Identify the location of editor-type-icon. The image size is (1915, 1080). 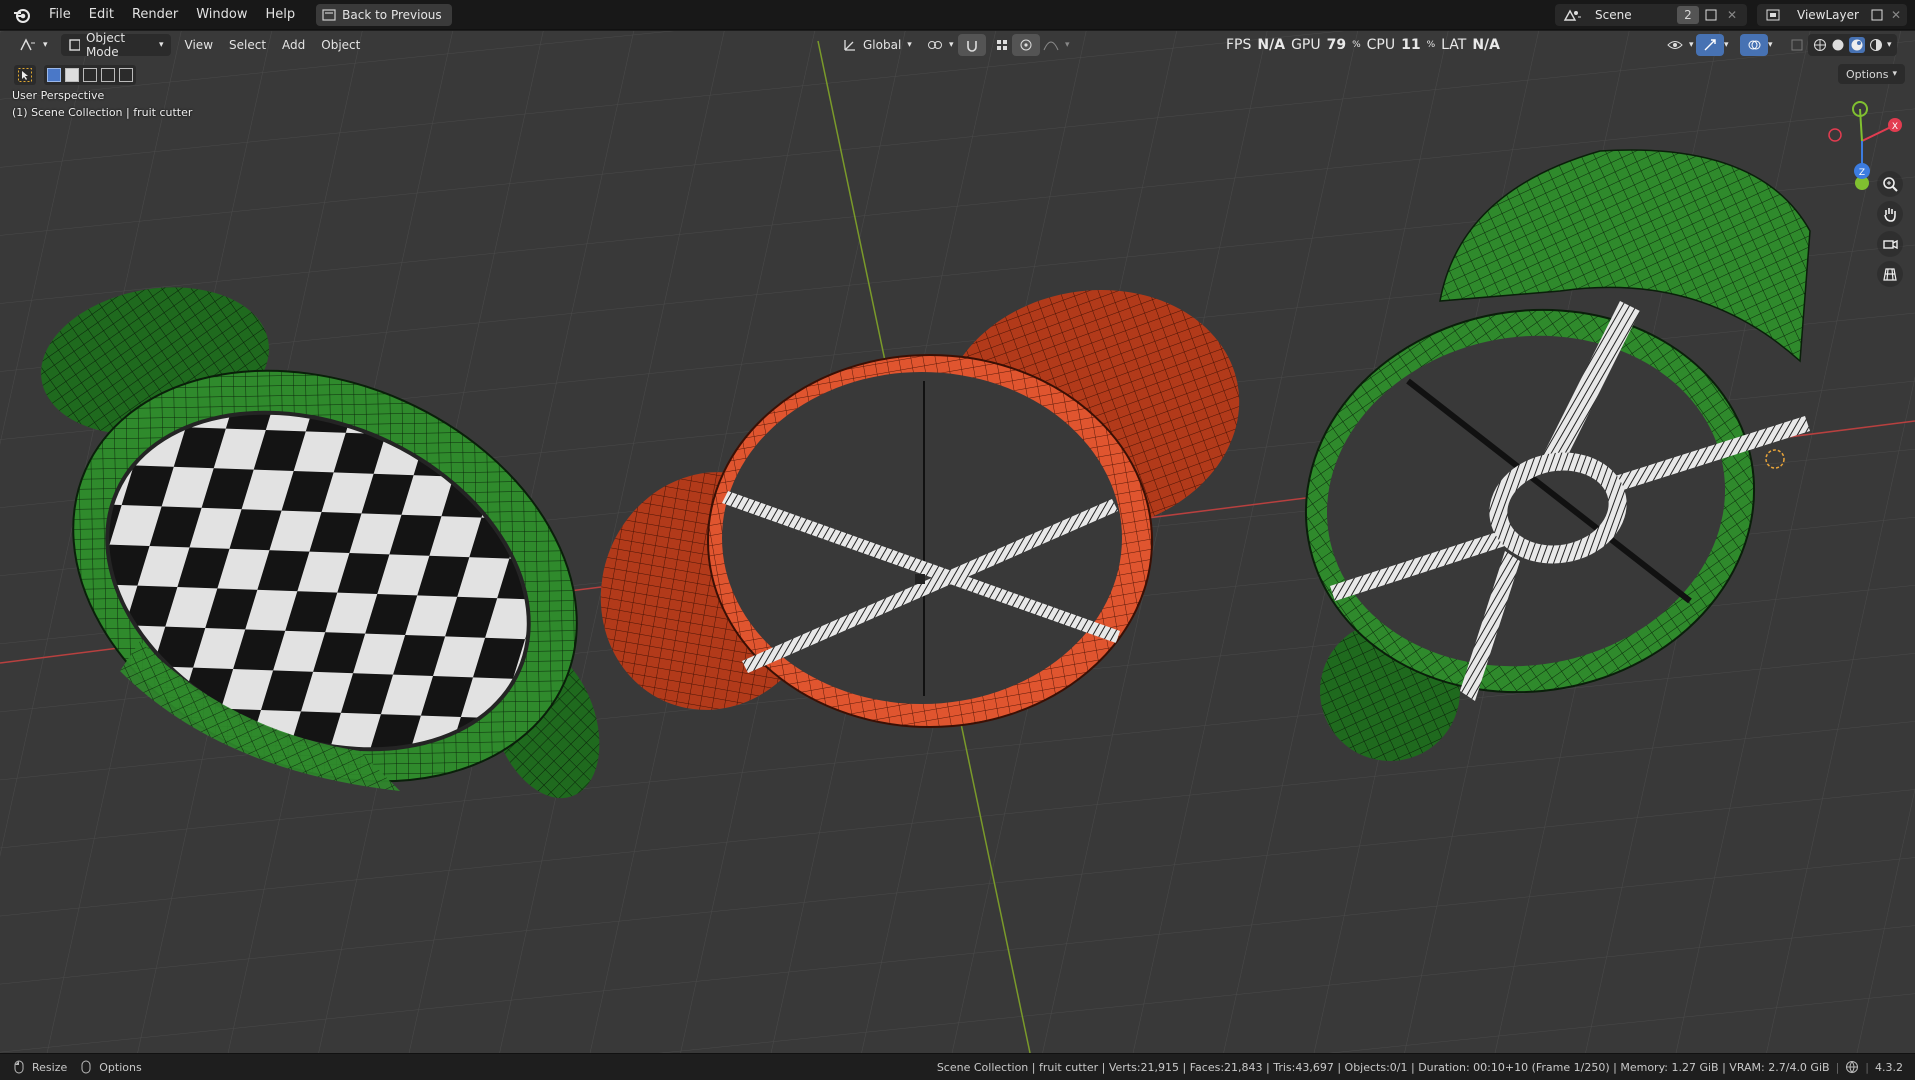
(27, 44).